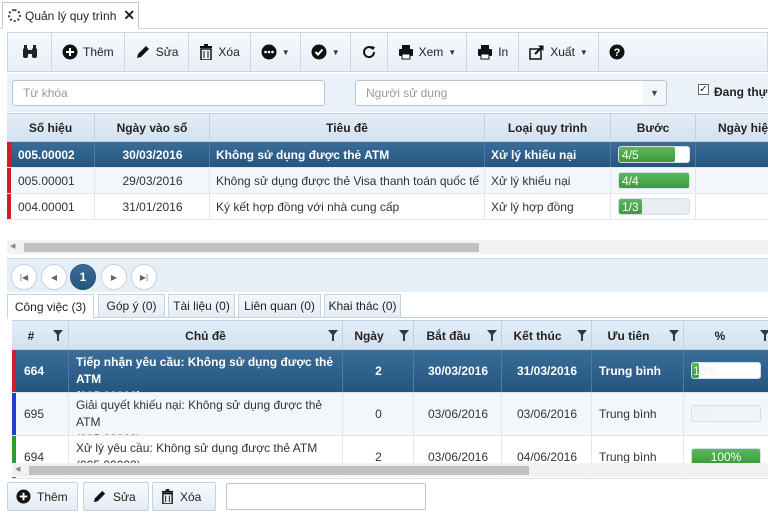  I want to click on binoculars-icon, so click(29, 51).